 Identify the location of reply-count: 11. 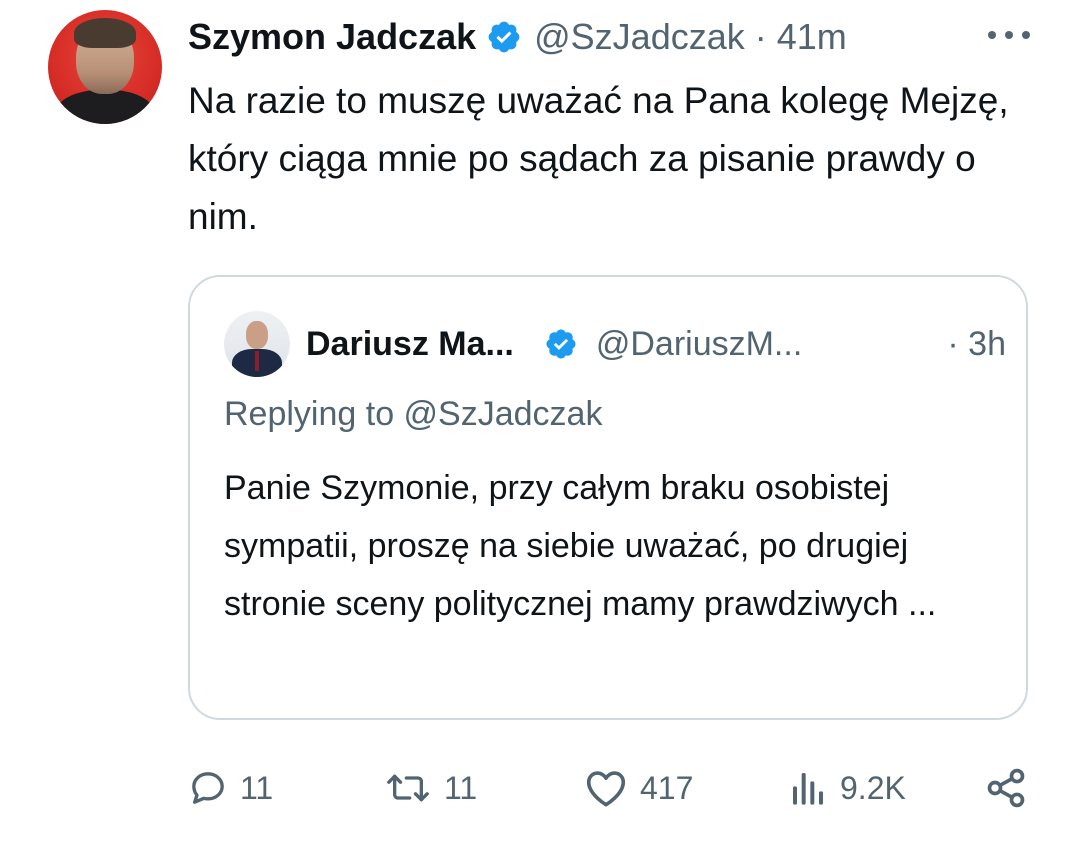
(257, 787).